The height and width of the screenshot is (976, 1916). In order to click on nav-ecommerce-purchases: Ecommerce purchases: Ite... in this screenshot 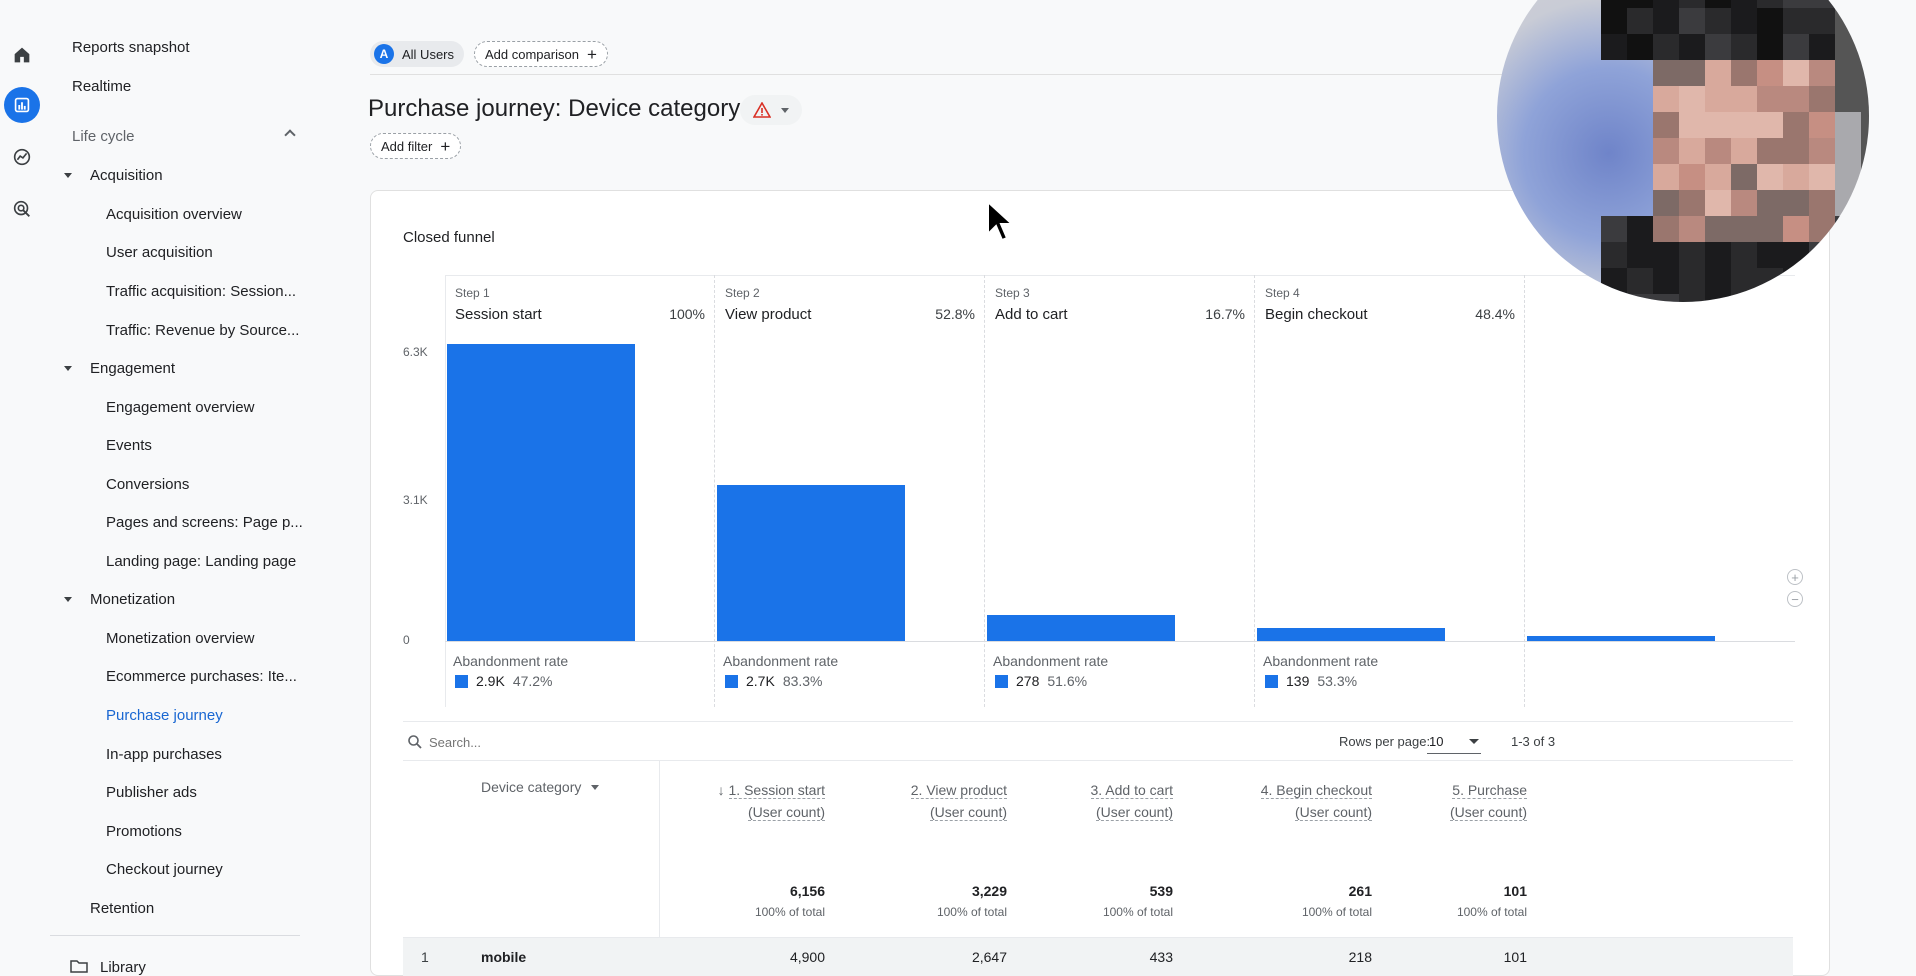, I will do `click(231, 676)`.